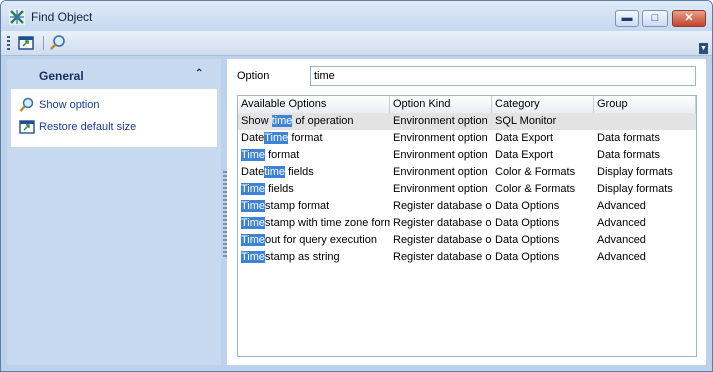 This screenshot has height=372, width=713. I want to click on option-name-suffix: out for query execution, so click(321, 240).